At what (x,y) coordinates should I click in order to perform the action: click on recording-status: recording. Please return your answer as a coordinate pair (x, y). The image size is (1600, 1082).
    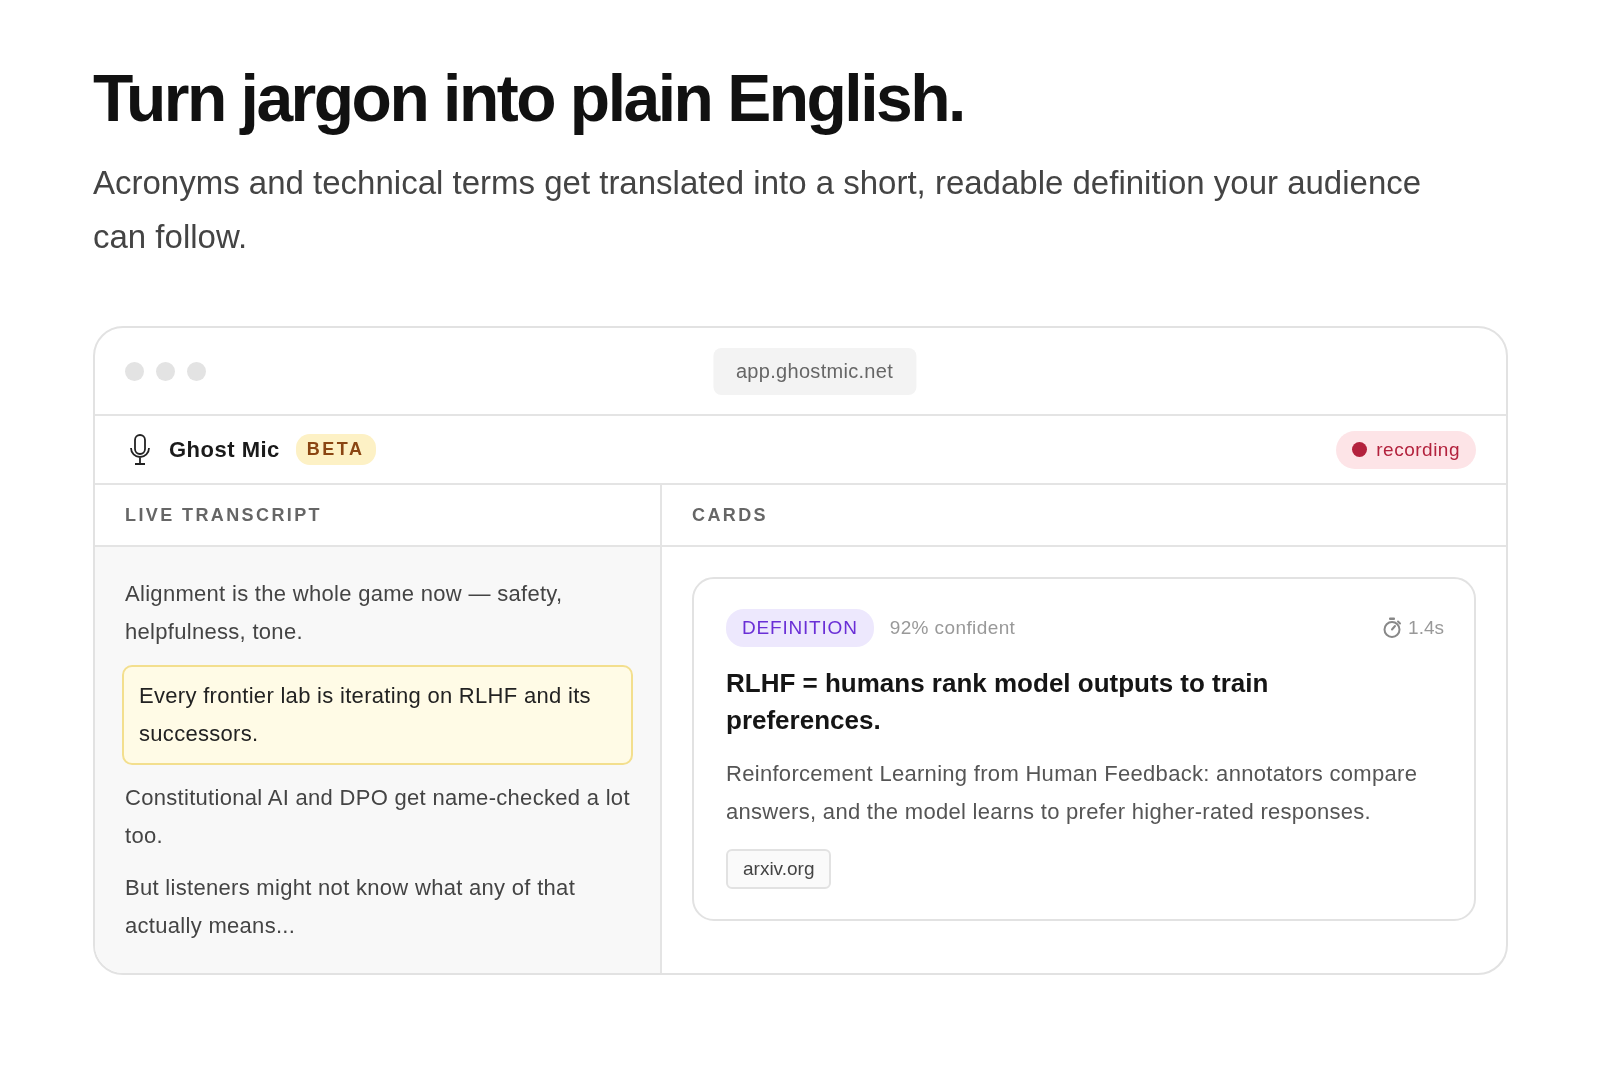
    Looking at the image, I should click on (1406, 449).